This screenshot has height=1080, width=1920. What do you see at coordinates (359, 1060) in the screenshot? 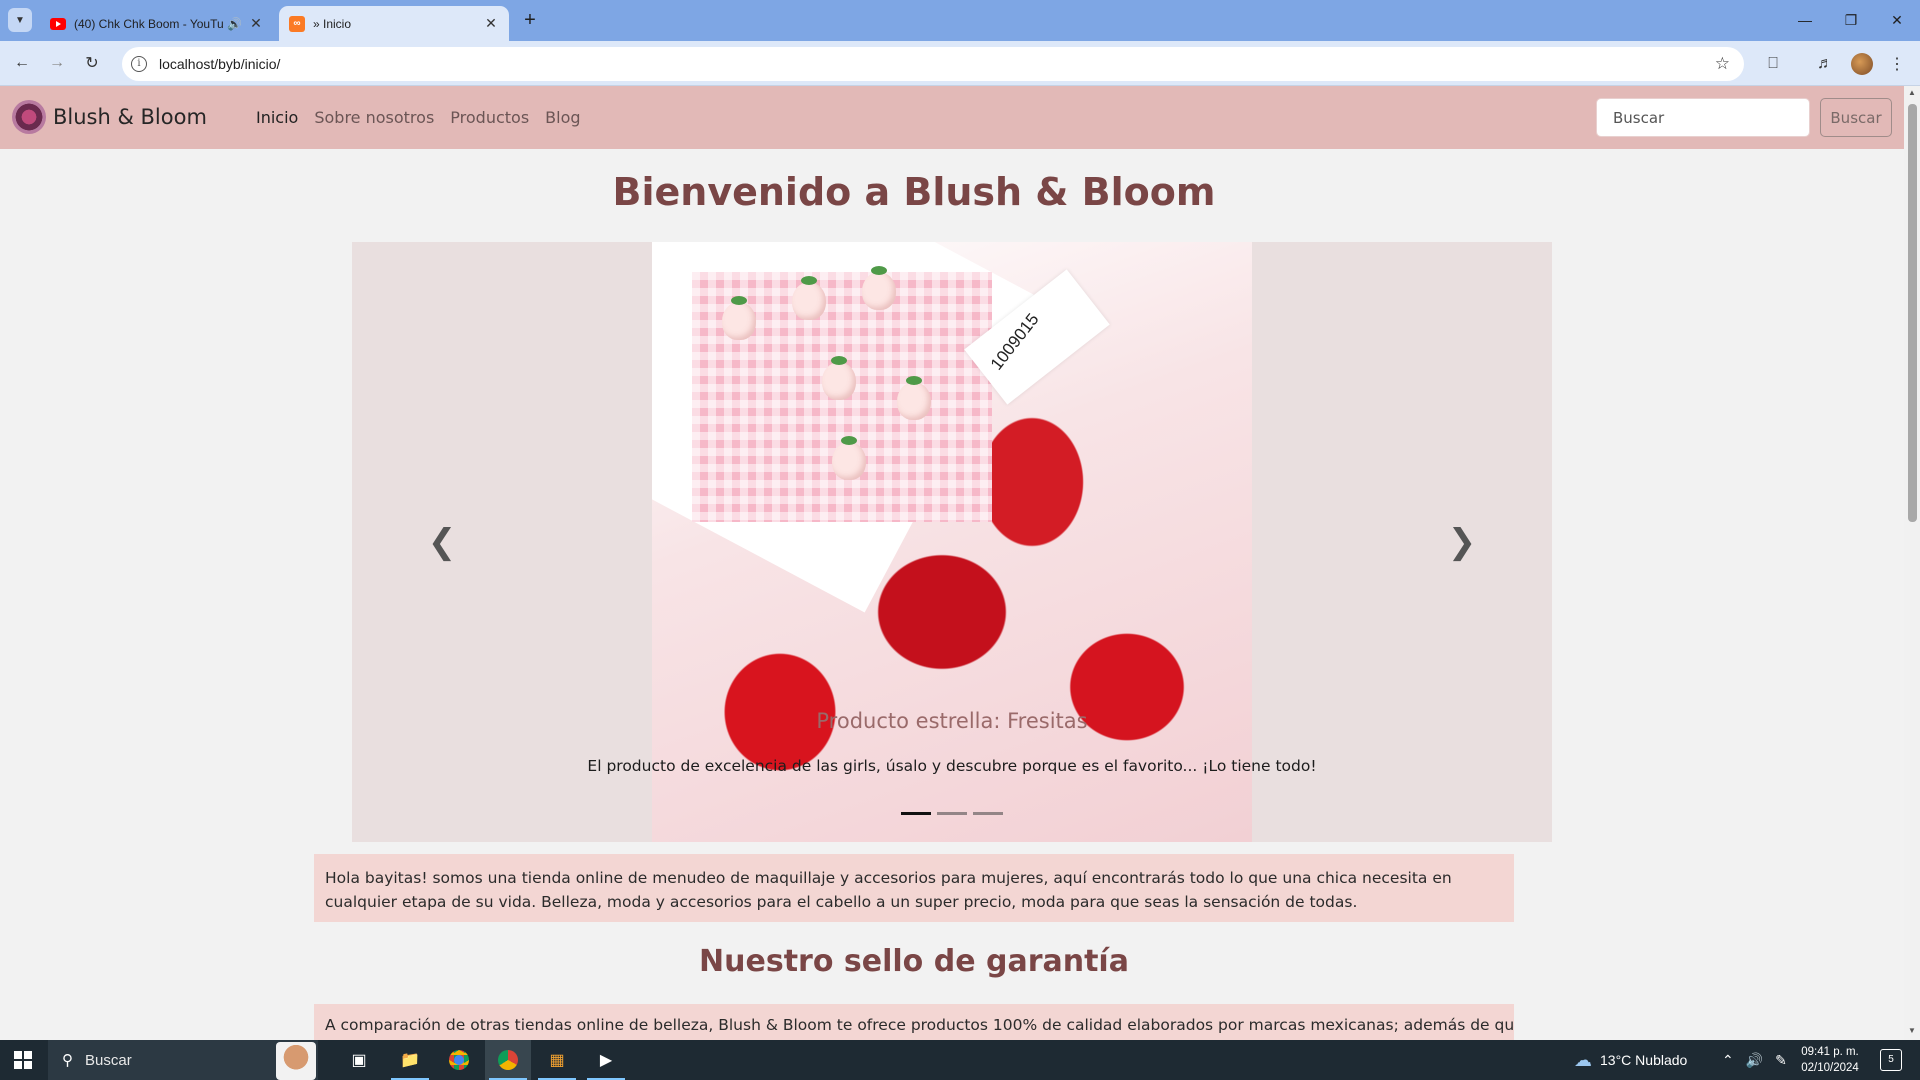
I see `task-view-icon: ▣` at bounding box center [359, 1060].